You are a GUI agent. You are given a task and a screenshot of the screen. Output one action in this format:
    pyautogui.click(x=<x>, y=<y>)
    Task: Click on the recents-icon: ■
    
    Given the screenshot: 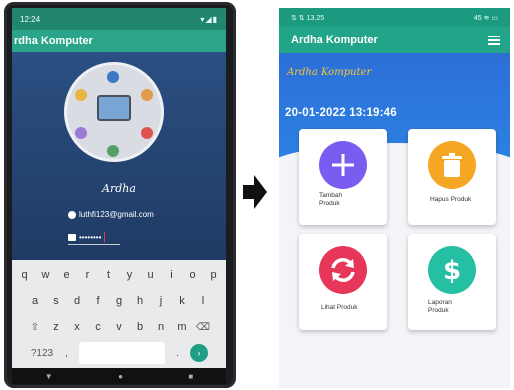 What is the action you would take?
    pyautogui.click(x=190, y=376)
    